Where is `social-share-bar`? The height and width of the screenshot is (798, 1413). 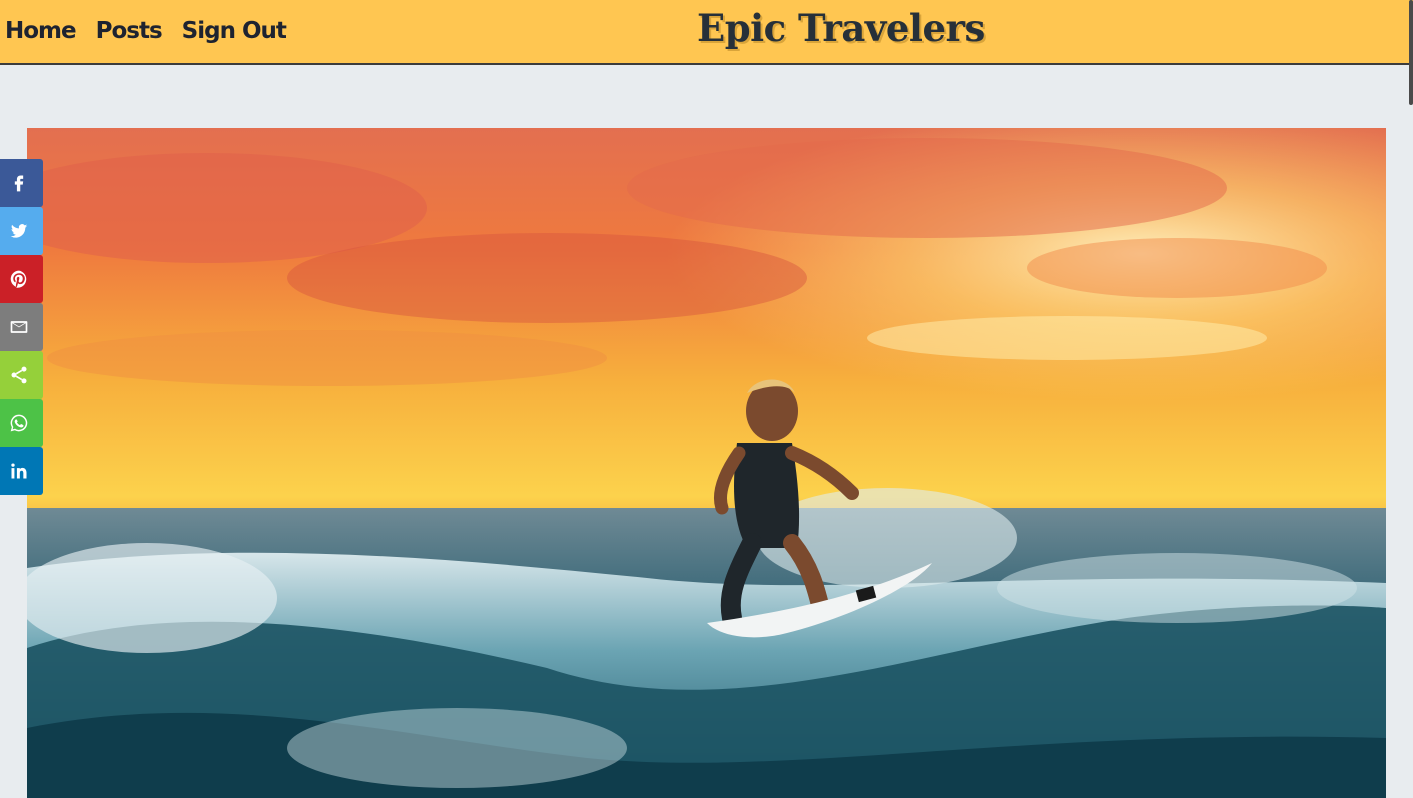 social-share-bar is located at coordinates (21, 327).